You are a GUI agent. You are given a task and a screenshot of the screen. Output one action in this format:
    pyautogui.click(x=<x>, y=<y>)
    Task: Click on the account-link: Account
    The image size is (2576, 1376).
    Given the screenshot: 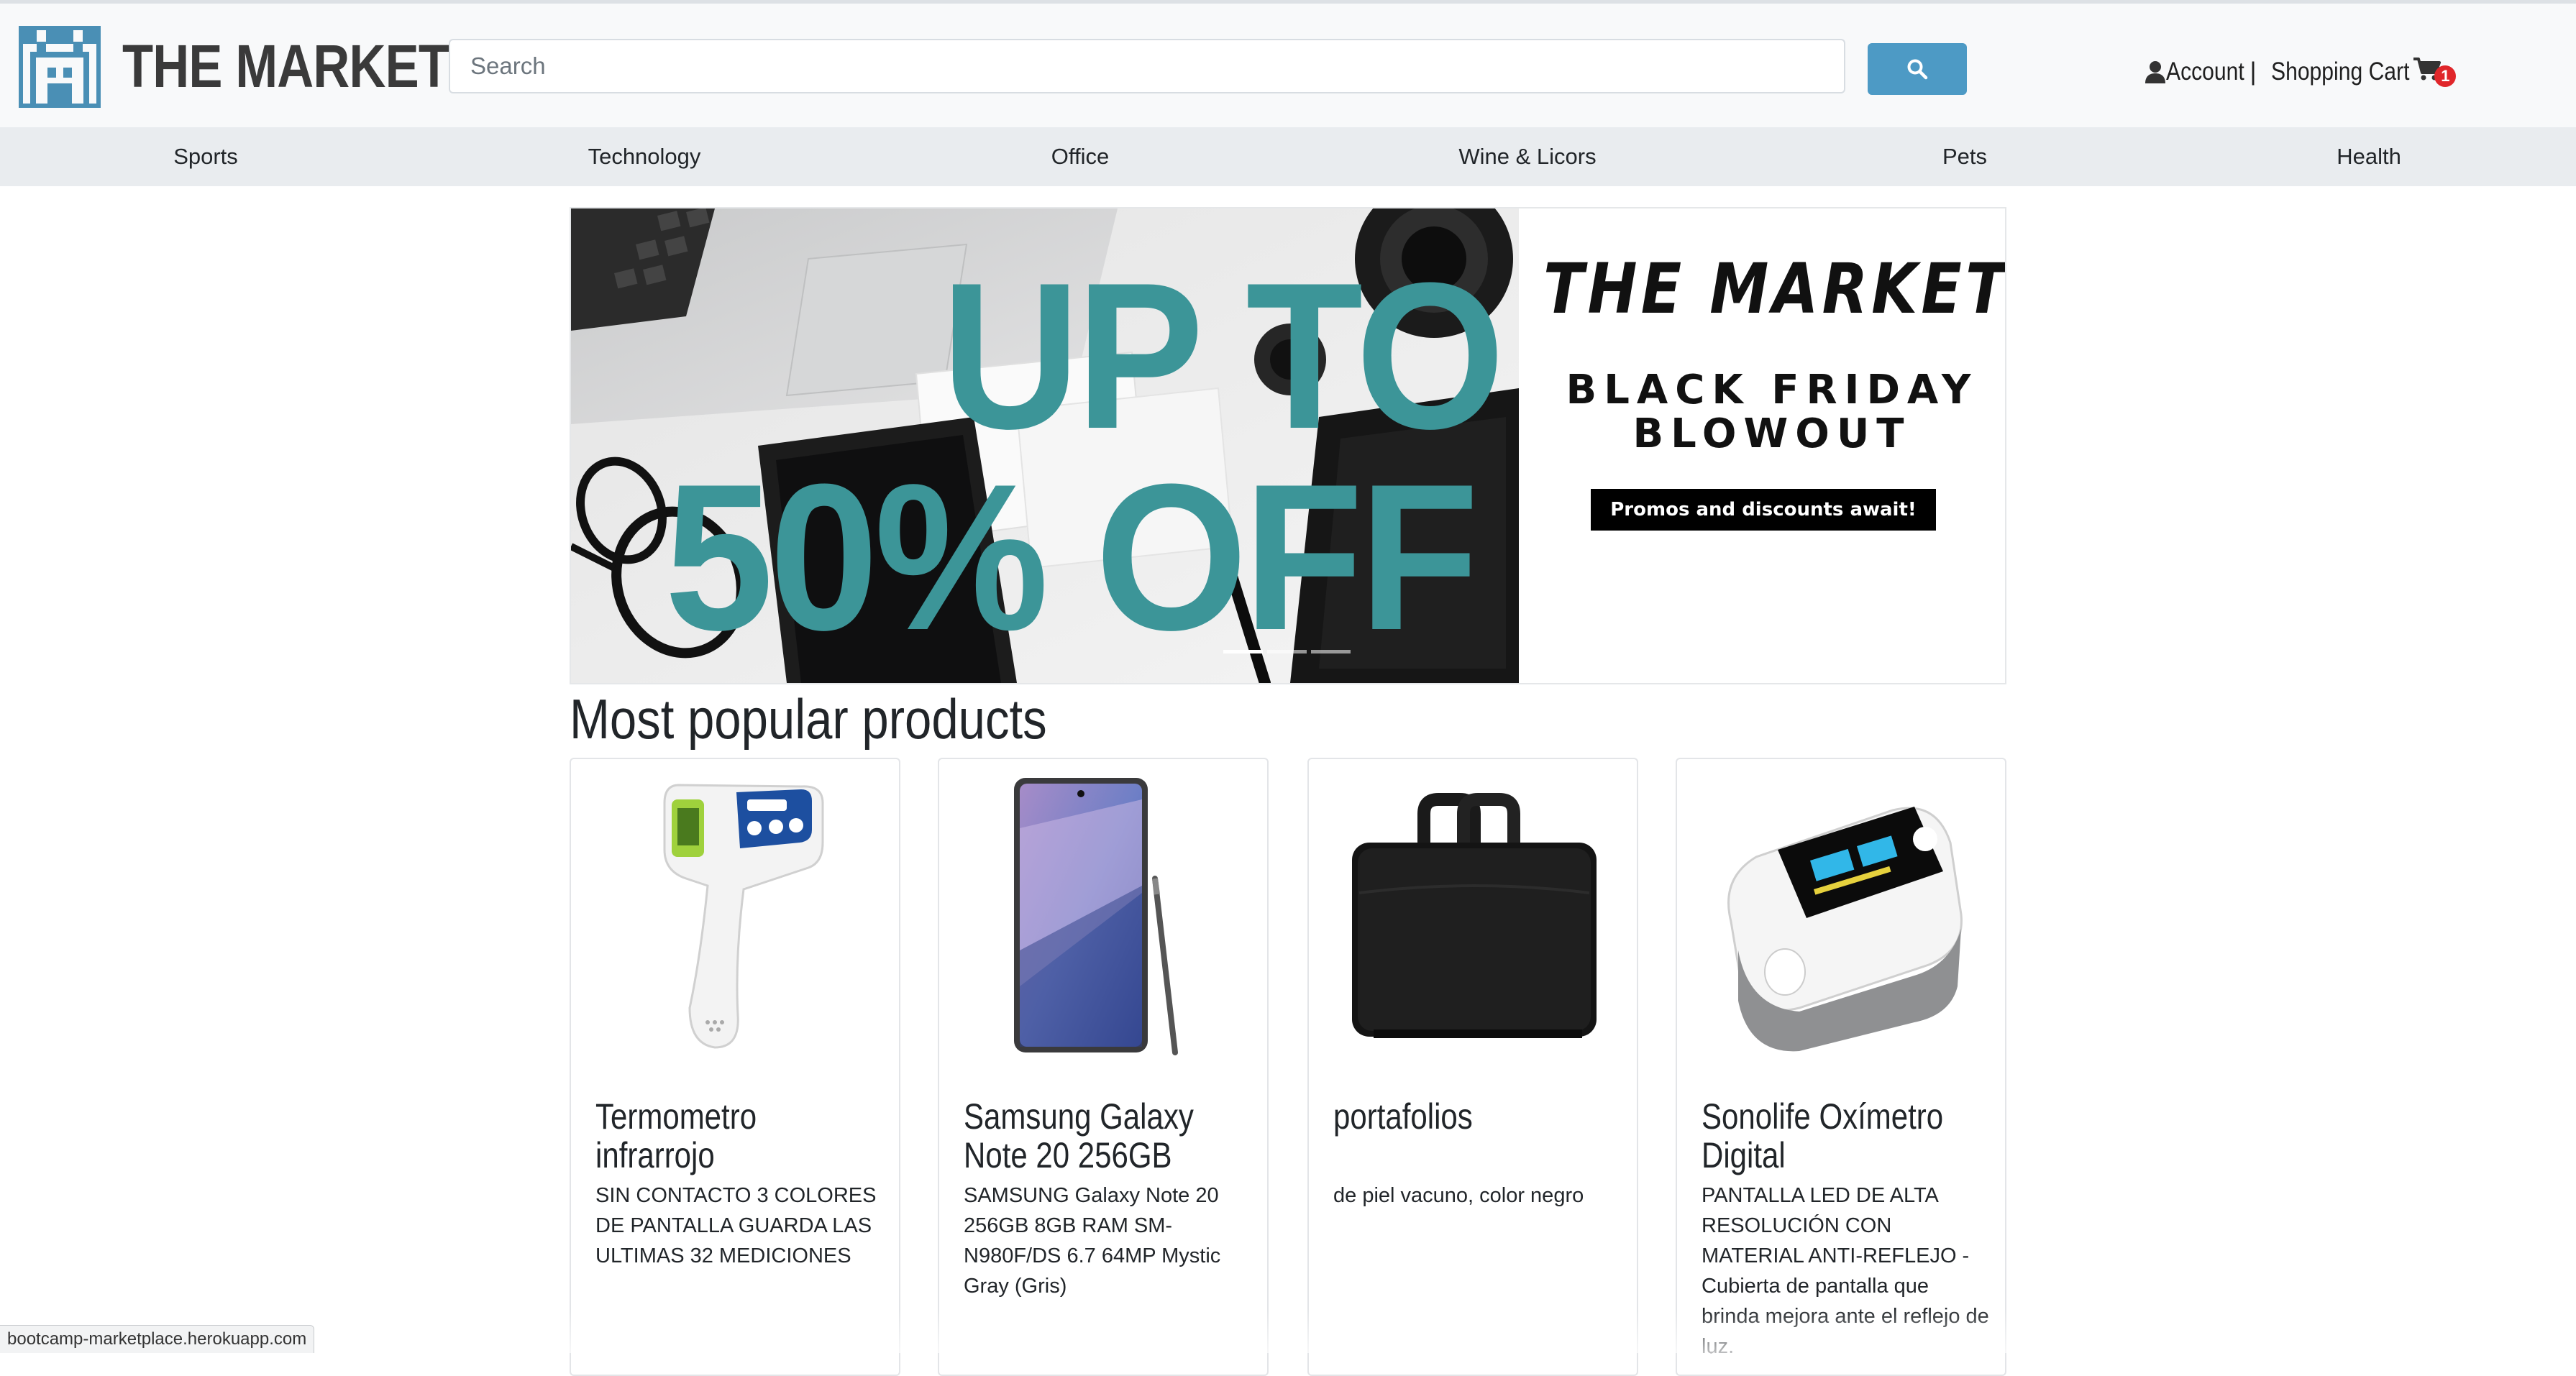 What is the action you would take?
    pyautogui.click(x=2196, y=72)
    